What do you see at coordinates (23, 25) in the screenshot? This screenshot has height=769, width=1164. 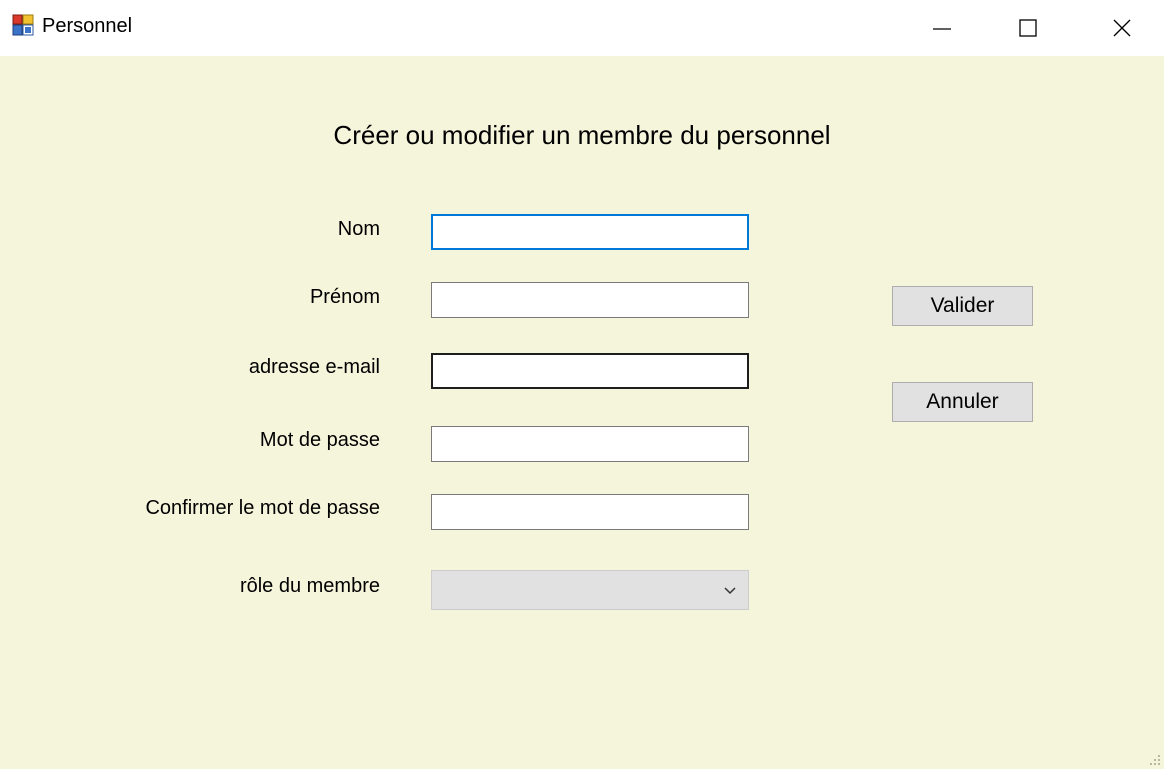 I see `app-icon` at bounding box center [23, 25].